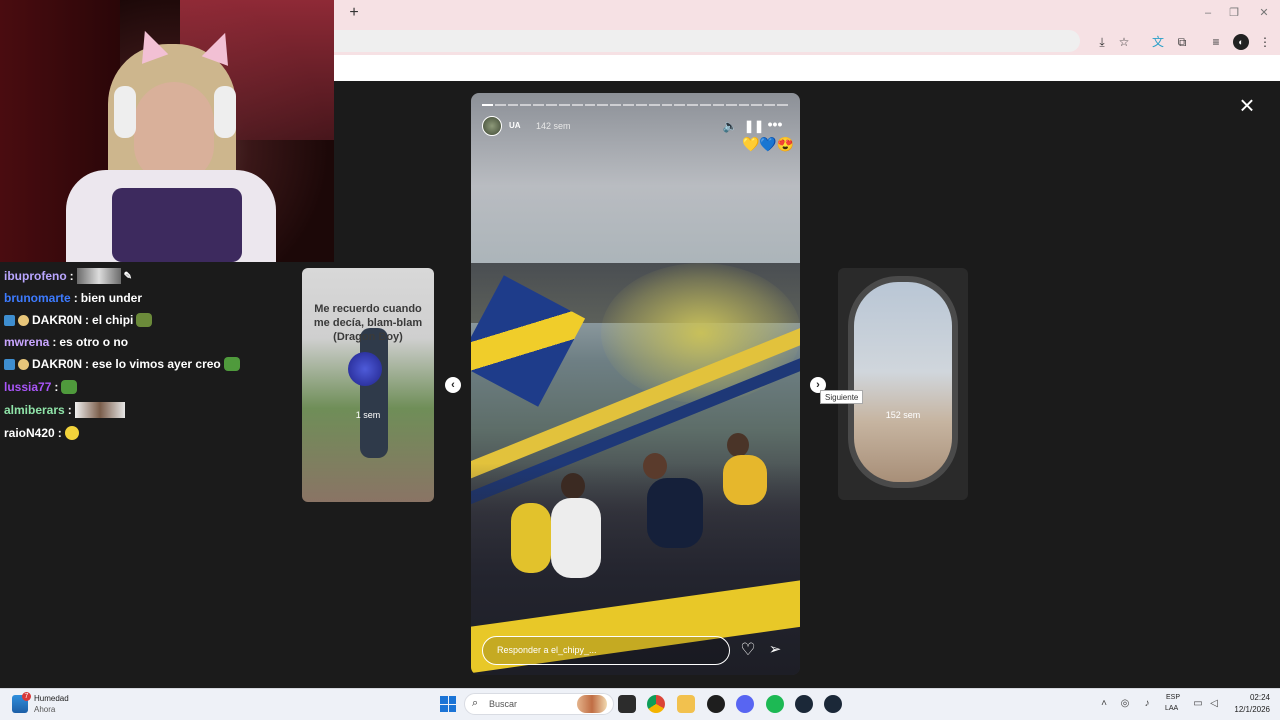 The width and height of the screenshot is (1280, 720). What do you see at coordinates (807, 14) in the screenshot?
I see `tab-strip` at bounding box center [807, 14].